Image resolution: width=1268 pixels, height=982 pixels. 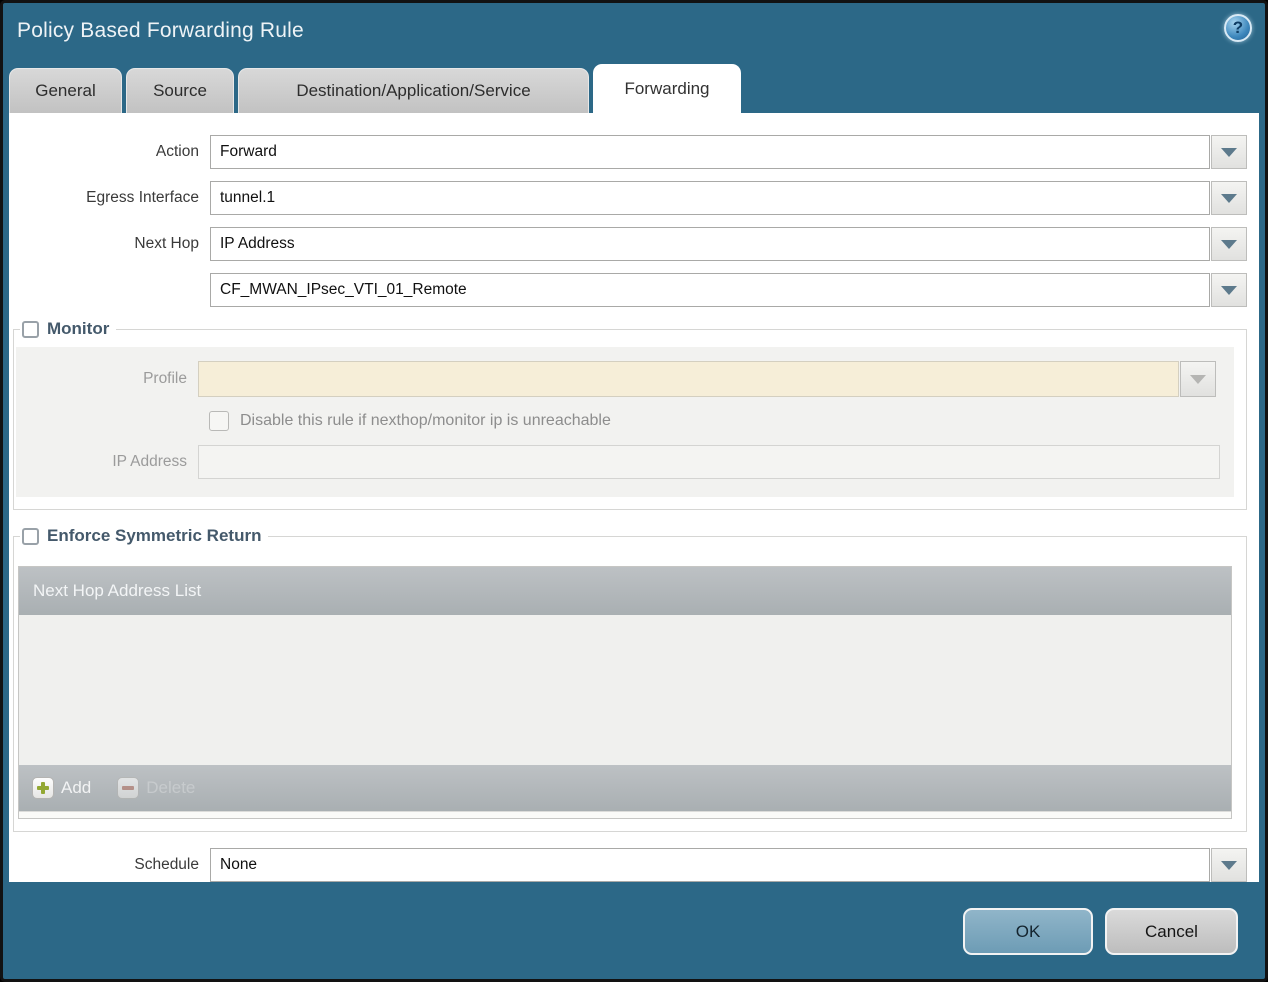 I want to click on ok-button-label: OK, so click(x=1028, y=931).